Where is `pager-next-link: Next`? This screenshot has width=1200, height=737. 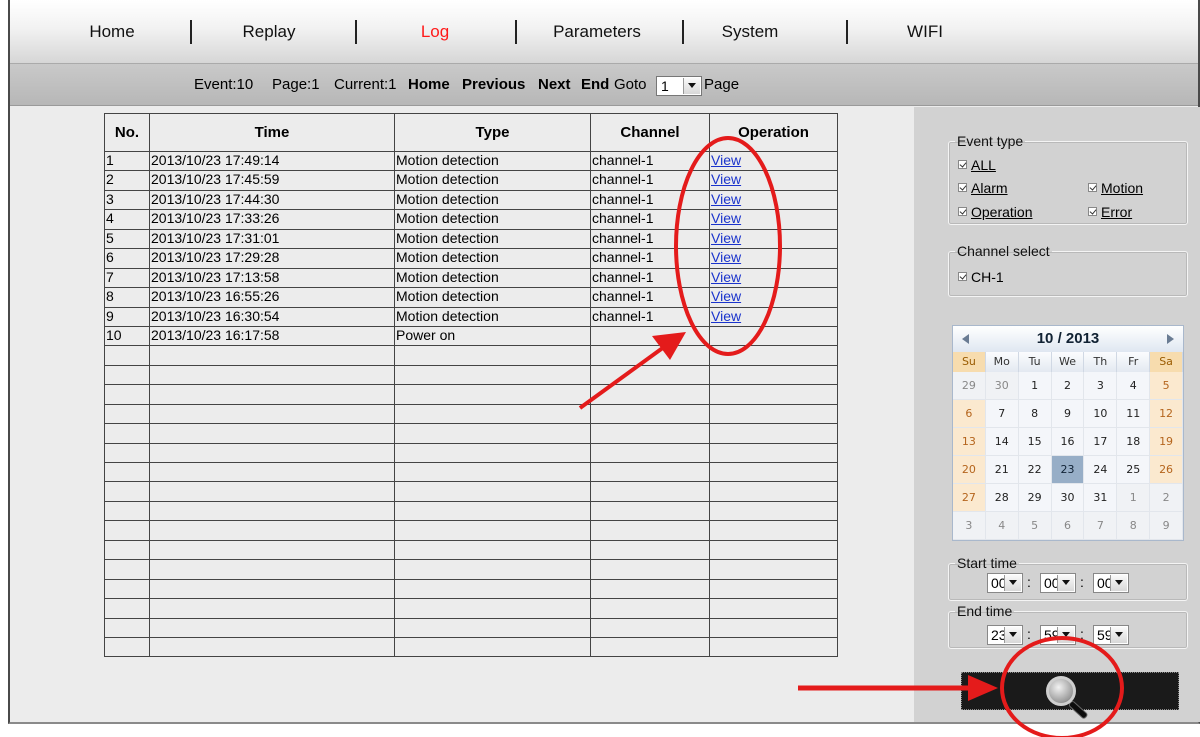
pager-next-link: Next is located at coordinates (554, 84).